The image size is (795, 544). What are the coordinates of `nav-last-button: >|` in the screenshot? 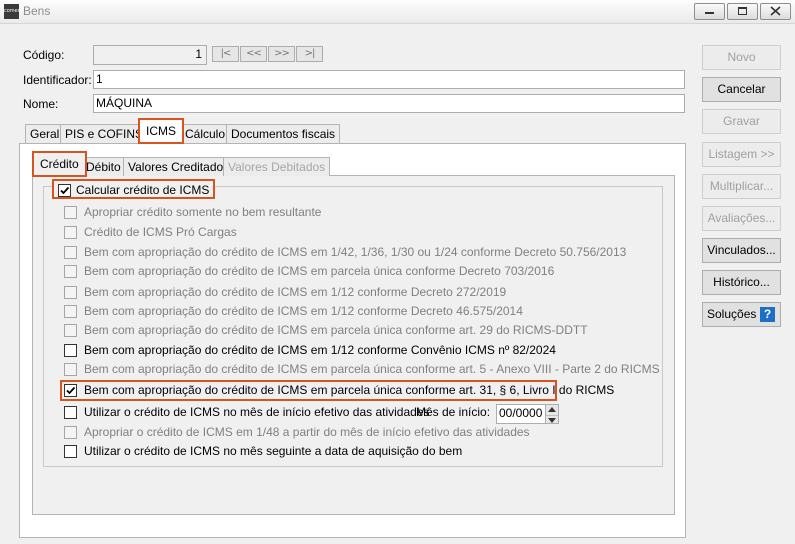 It's located at (309, 54).